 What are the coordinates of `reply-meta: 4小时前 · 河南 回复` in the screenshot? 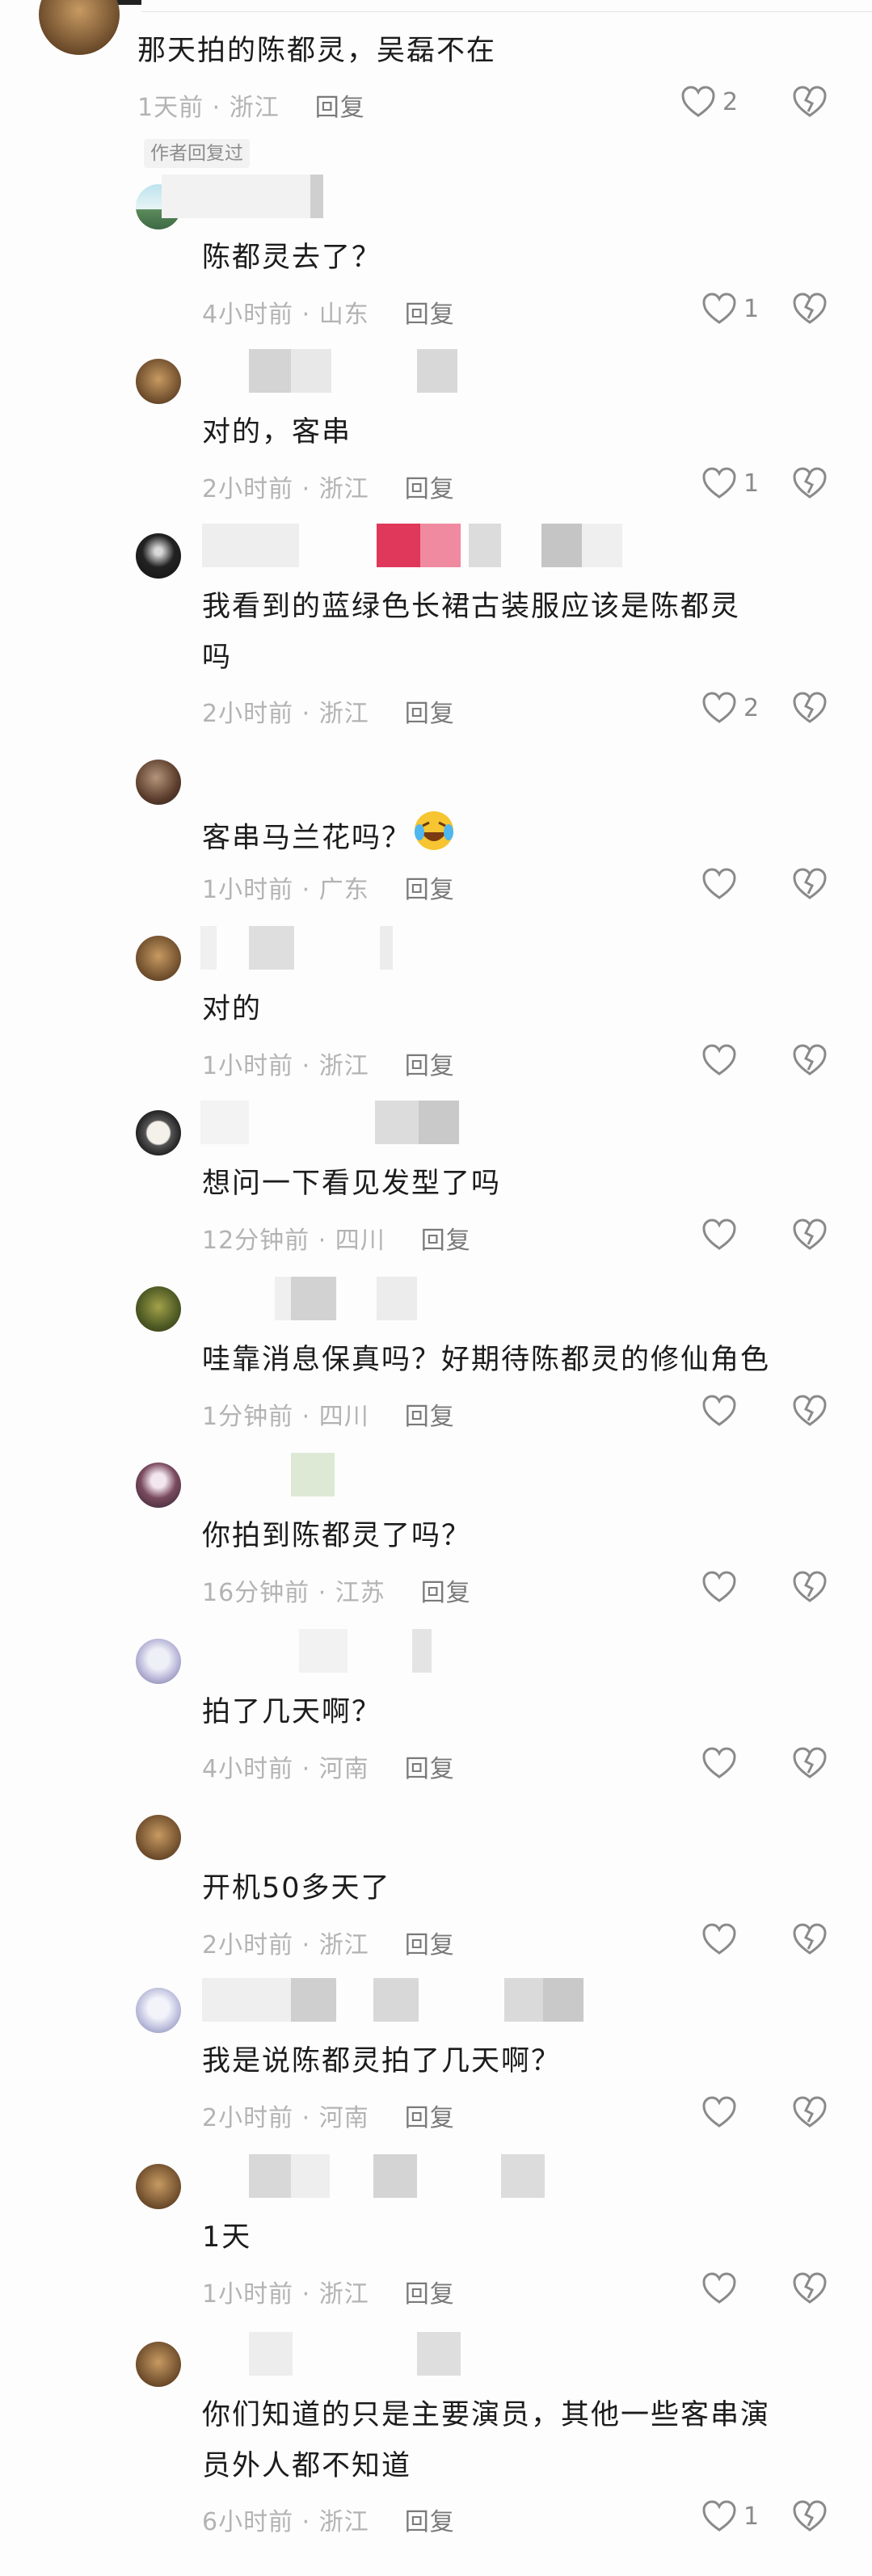 It's located at (328, 1766).